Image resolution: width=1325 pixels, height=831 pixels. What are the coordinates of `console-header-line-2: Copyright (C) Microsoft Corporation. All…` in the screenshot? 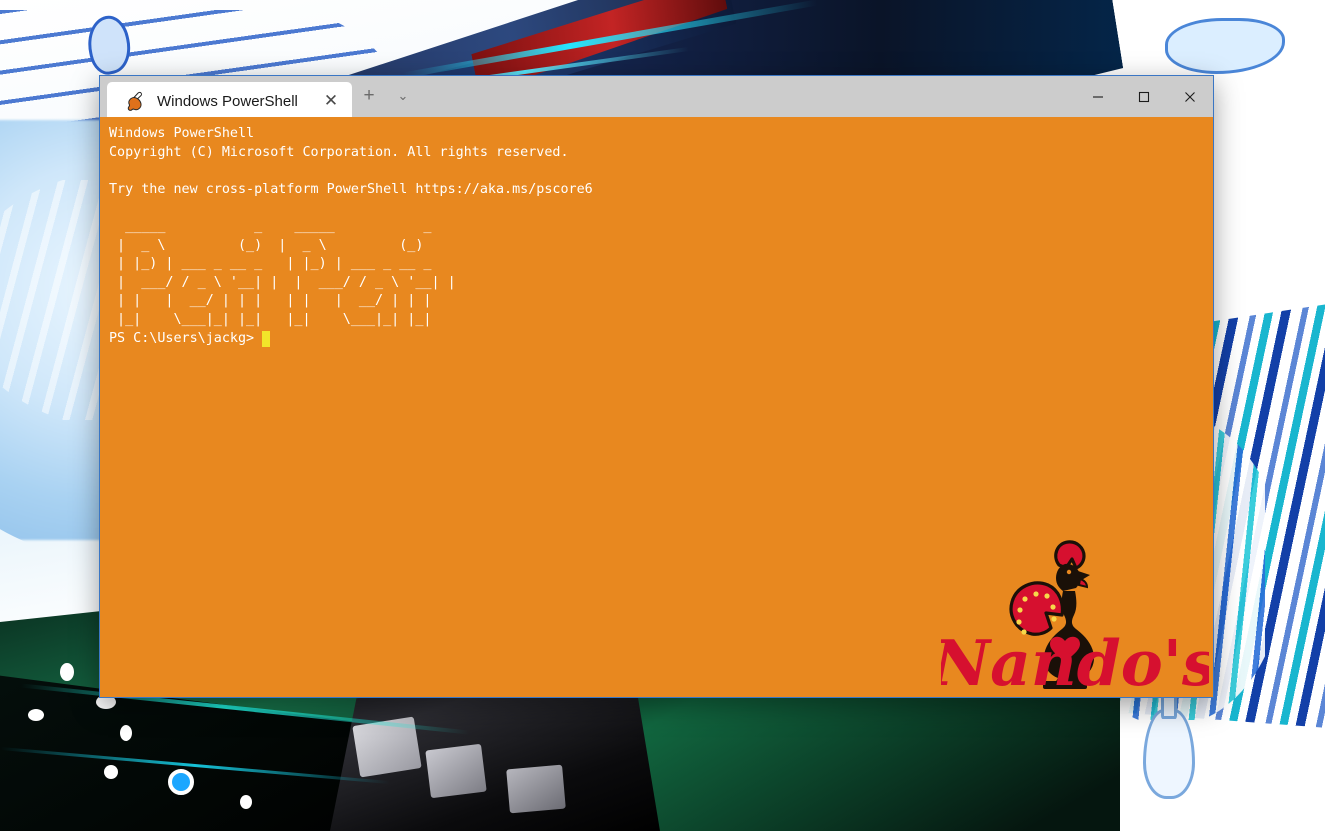 It's located at (339, 152).